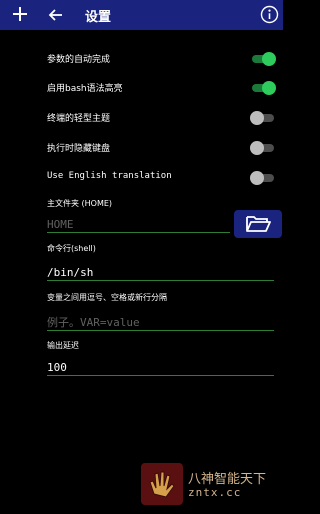  I want to click on arrow-back-icon, so click(56, 15).